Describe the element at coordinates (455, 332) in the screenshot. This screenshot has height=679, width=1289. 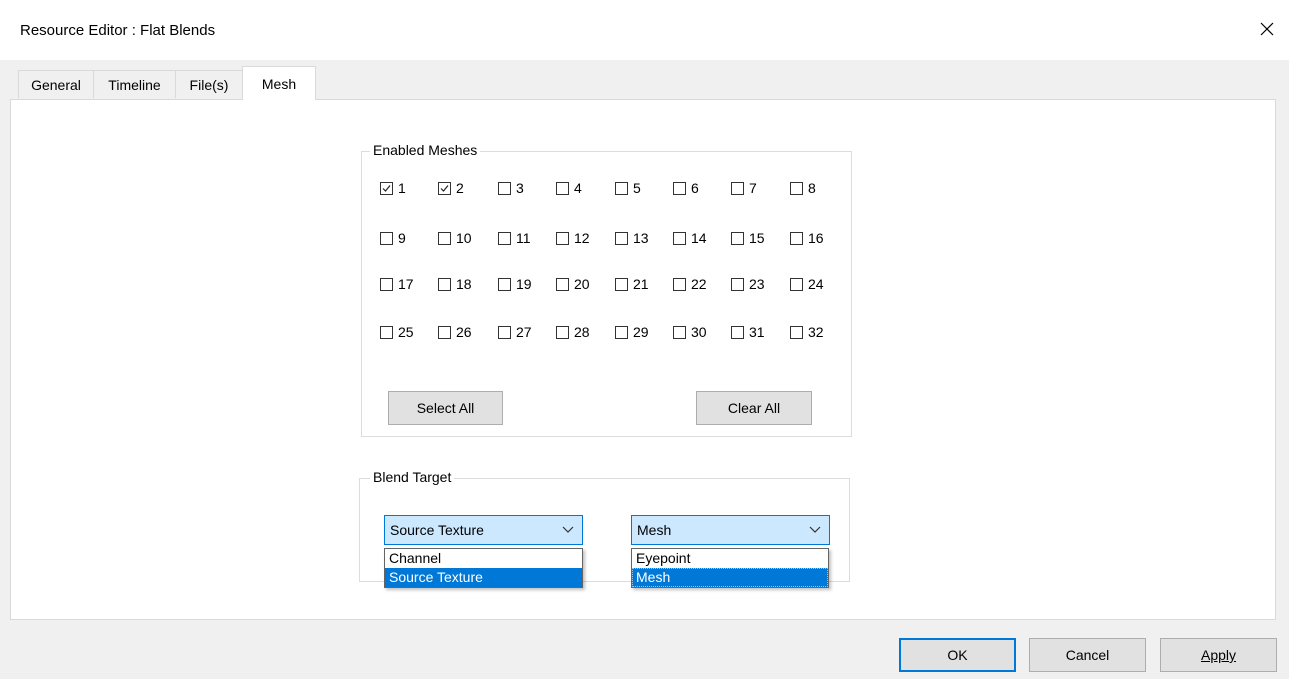
I see `mesh-checkbox-26: 26` at that location.